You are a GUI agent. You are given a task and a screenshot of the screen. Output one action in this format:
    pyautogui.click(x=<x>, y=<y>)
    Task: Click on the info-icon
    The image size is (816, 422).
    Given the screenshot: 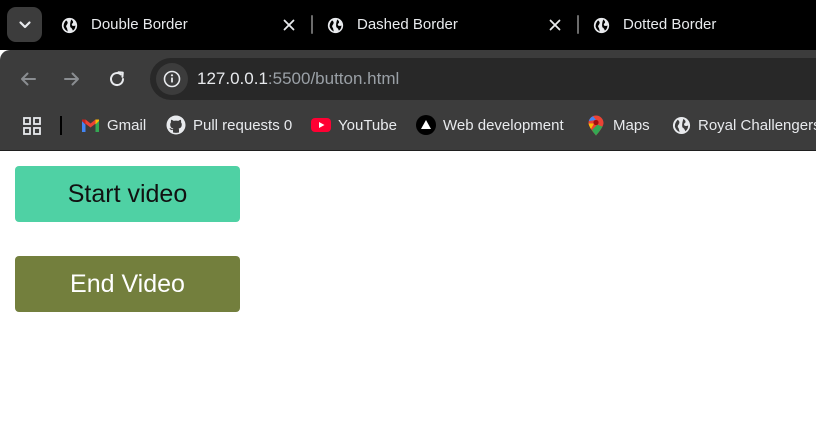 What is the action you would take?
    pyautogui.click(x=172, y=79)
    